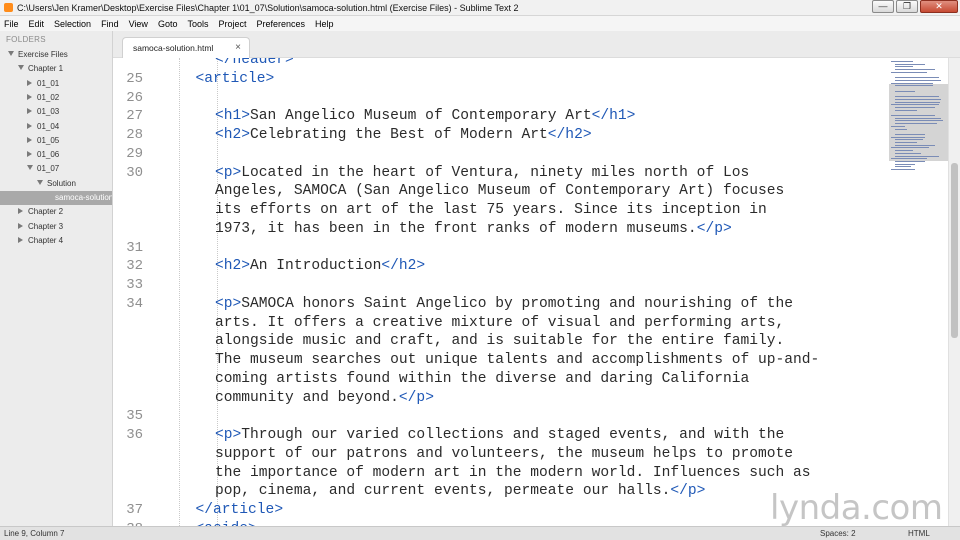 The height and width of the screenshot is (540, 960). I want to click on menu-goto: Goto, so click(168, 24).